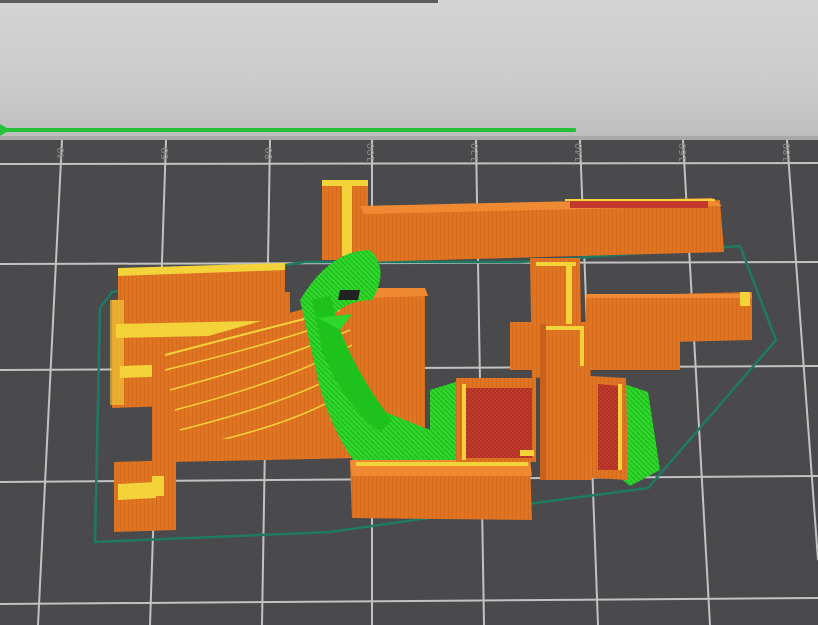 This screenshot has height=625, width=818. I want to click on axis-tick: 160, so click(683, 152).